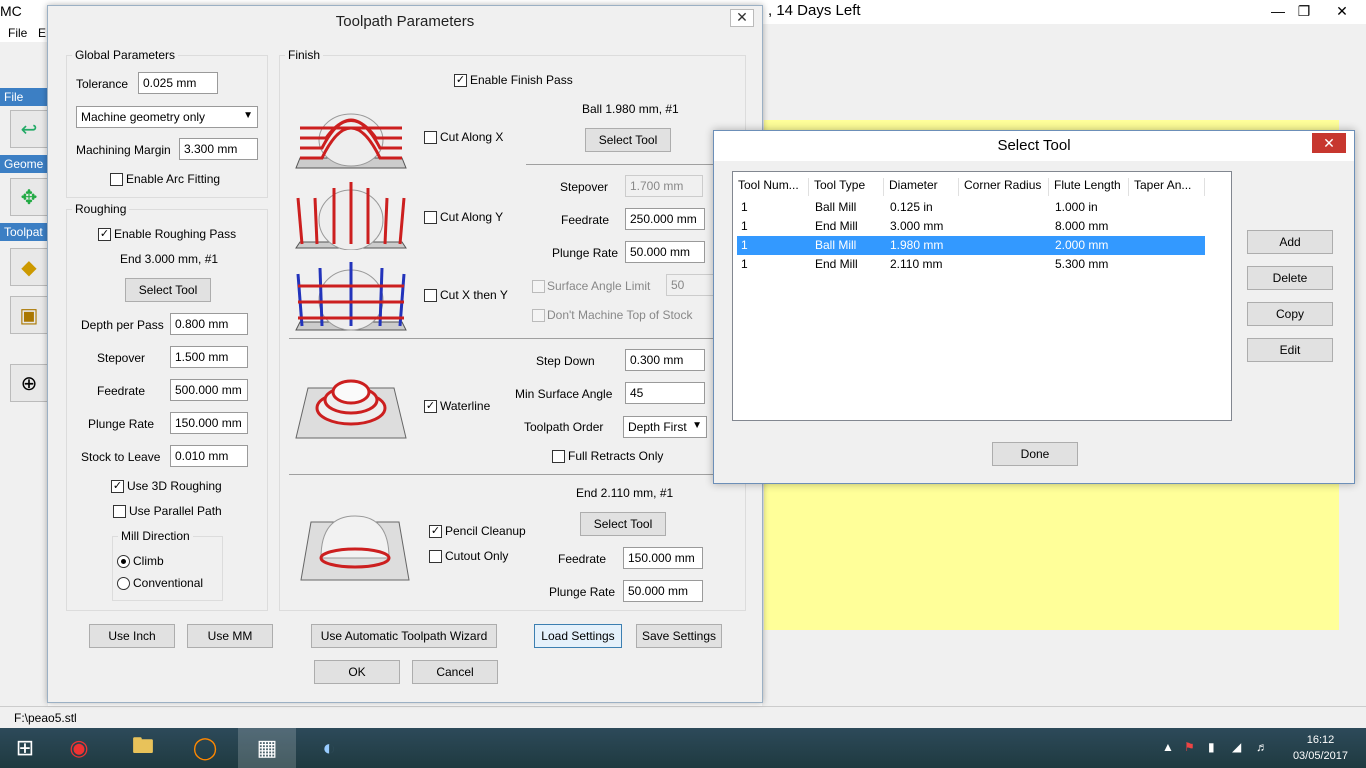 The width and height of the screenshot is (1366, 768). I want to click on no-top-of-stock-checkbox, so click(538, 315).